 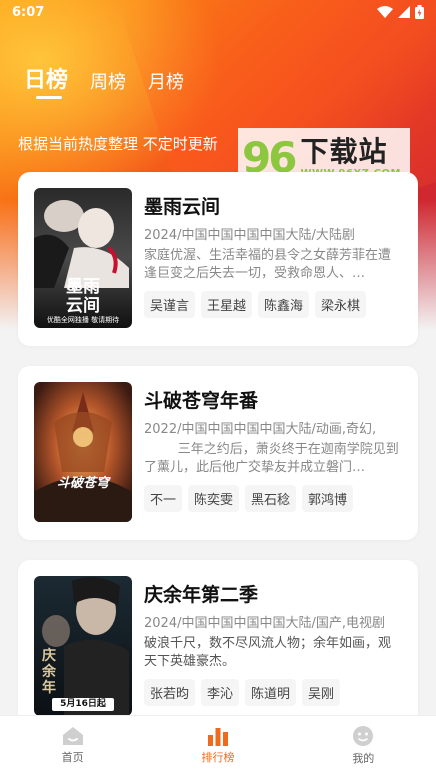 I want to click on nav-home-label: 首页, so click(x=72, y=757).